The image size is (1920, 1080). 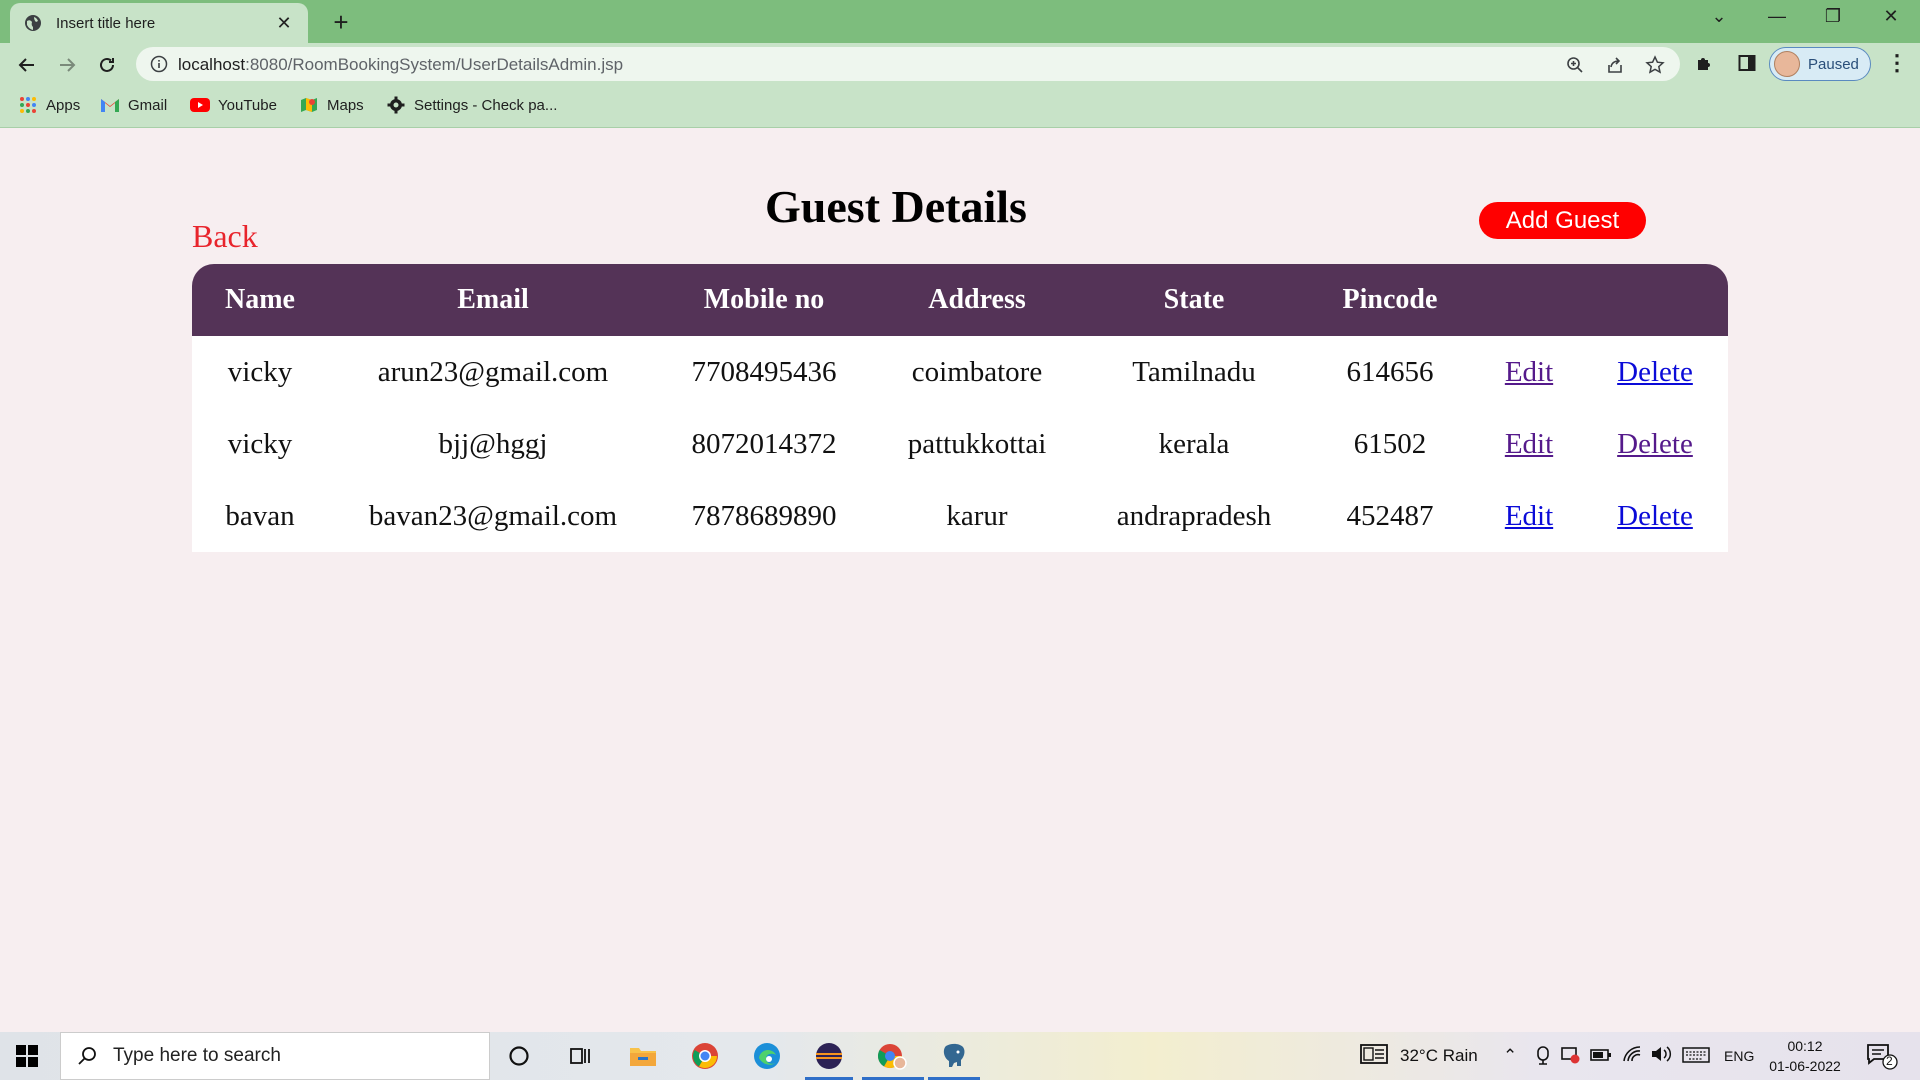 I want to click on clock: 00:12 01-06-2022, so click(x=1805, y=1056).